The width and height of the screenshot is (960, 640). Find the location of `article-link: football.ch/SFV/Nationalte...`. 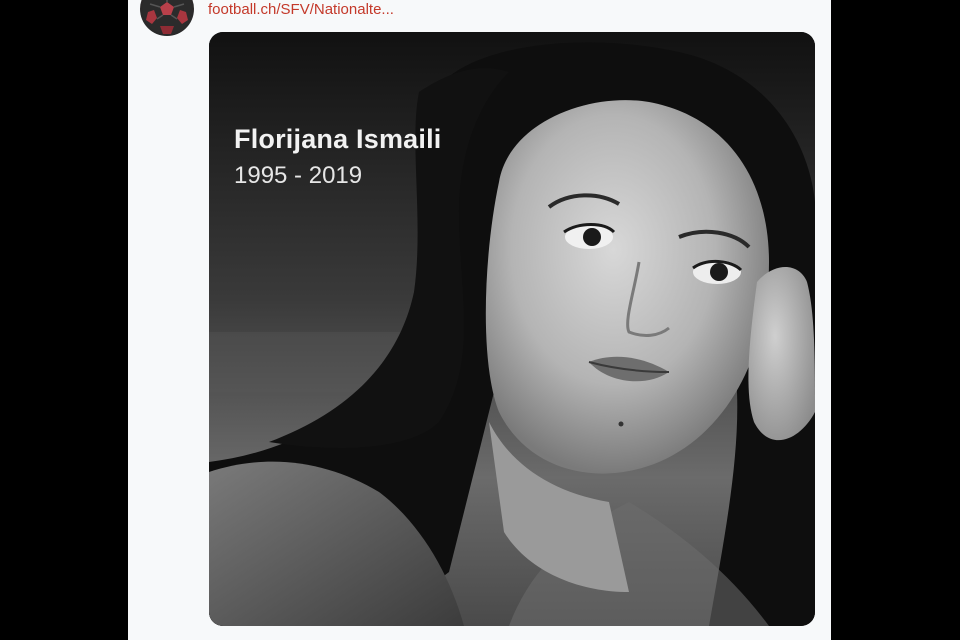

article-link: football.ch/SFV/Nationalte... is located at coordinates (301, 9).